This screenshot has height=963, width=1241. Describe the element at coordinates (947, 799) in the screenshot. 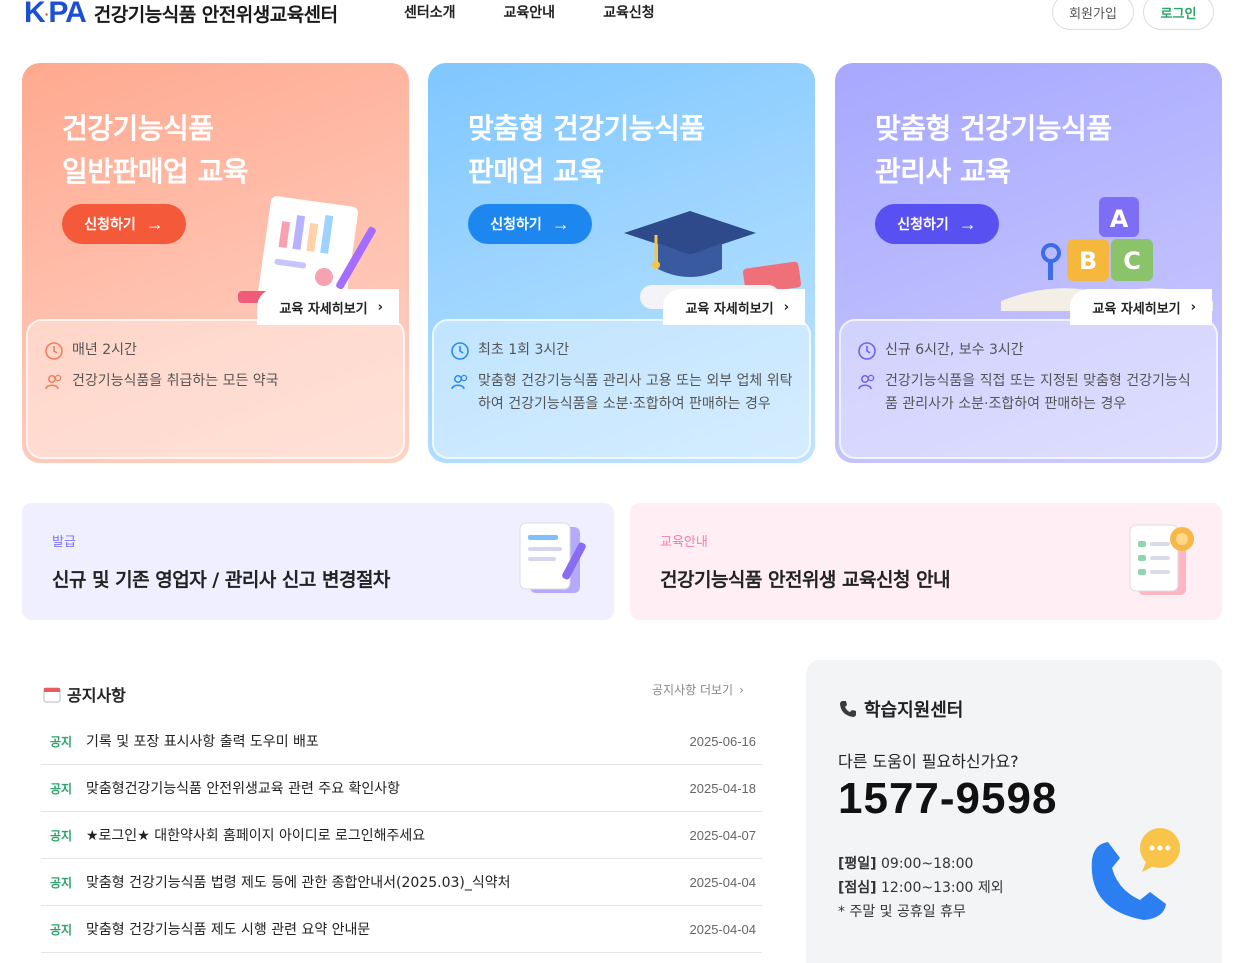

I see `support-phone-number: 1577-9598` at that location.